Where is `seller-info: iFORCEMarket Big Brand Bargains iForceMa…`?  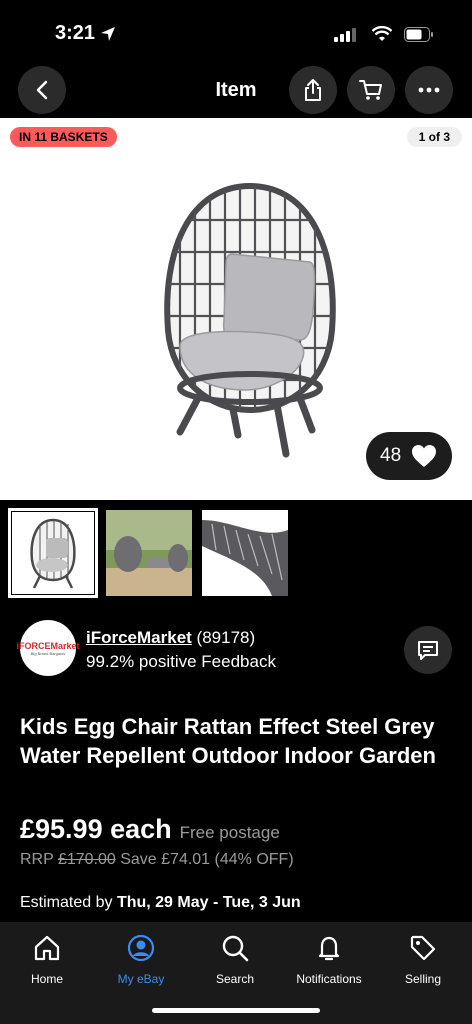
seller-info: iFORCEMarket Big Brand Bargains iForceMa… is located at coordinates (234, 650).